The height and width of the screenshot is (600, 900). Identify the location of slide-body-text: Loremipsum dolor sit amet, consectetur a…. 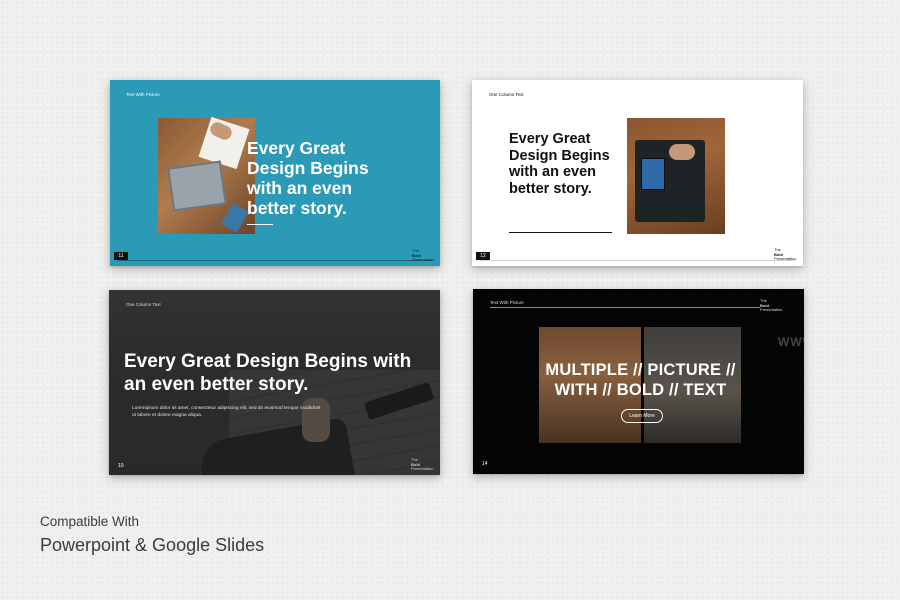
(226, 412).